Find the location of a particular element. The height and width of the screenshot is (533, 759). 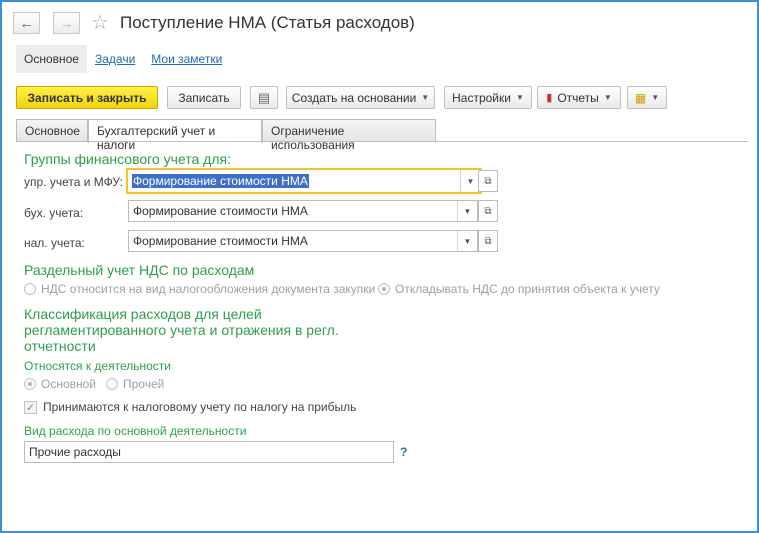

checkmark-icon: ✓ is located at coordinates (30, 407).